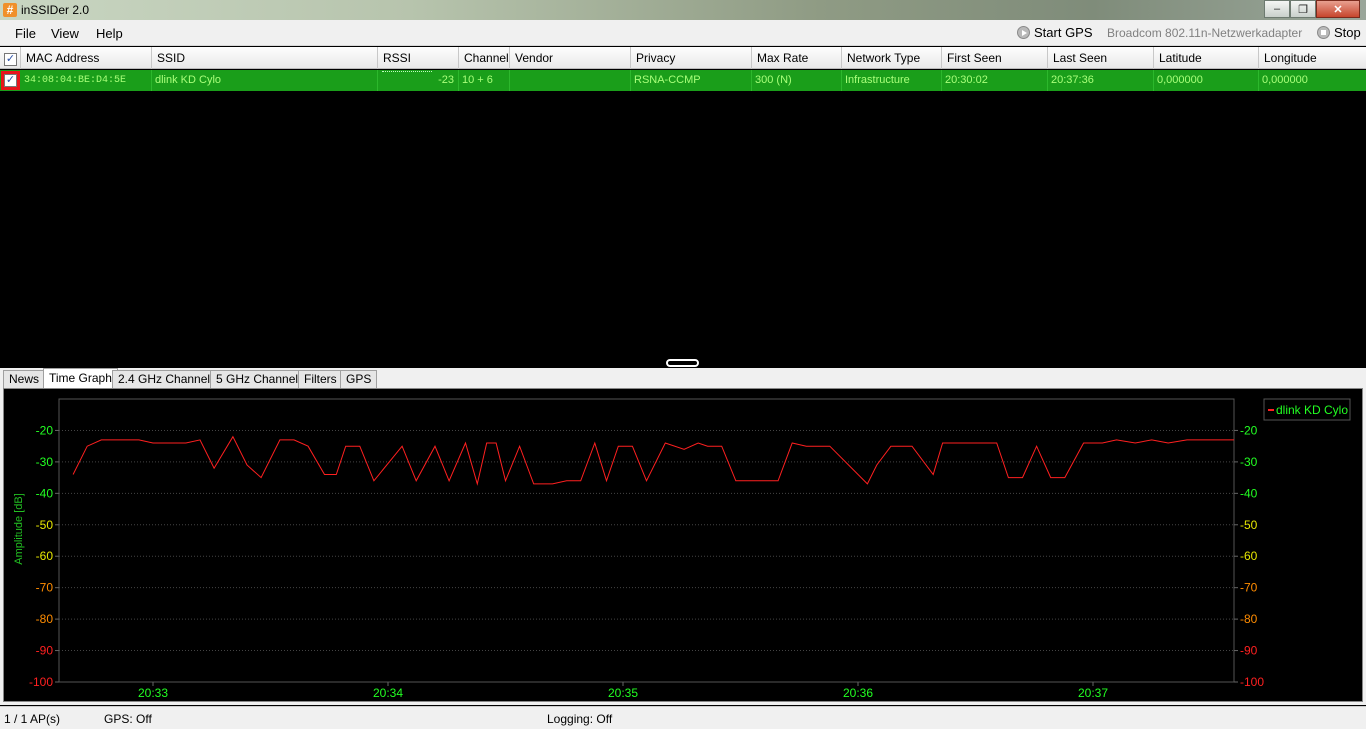 Image resolution: width=1366 pixels, height=729 pixels. What do you see at coordinates (45, 430) in the screenshot?
I see `y-tick-label-left: -20` at bounding box center [45, 430].